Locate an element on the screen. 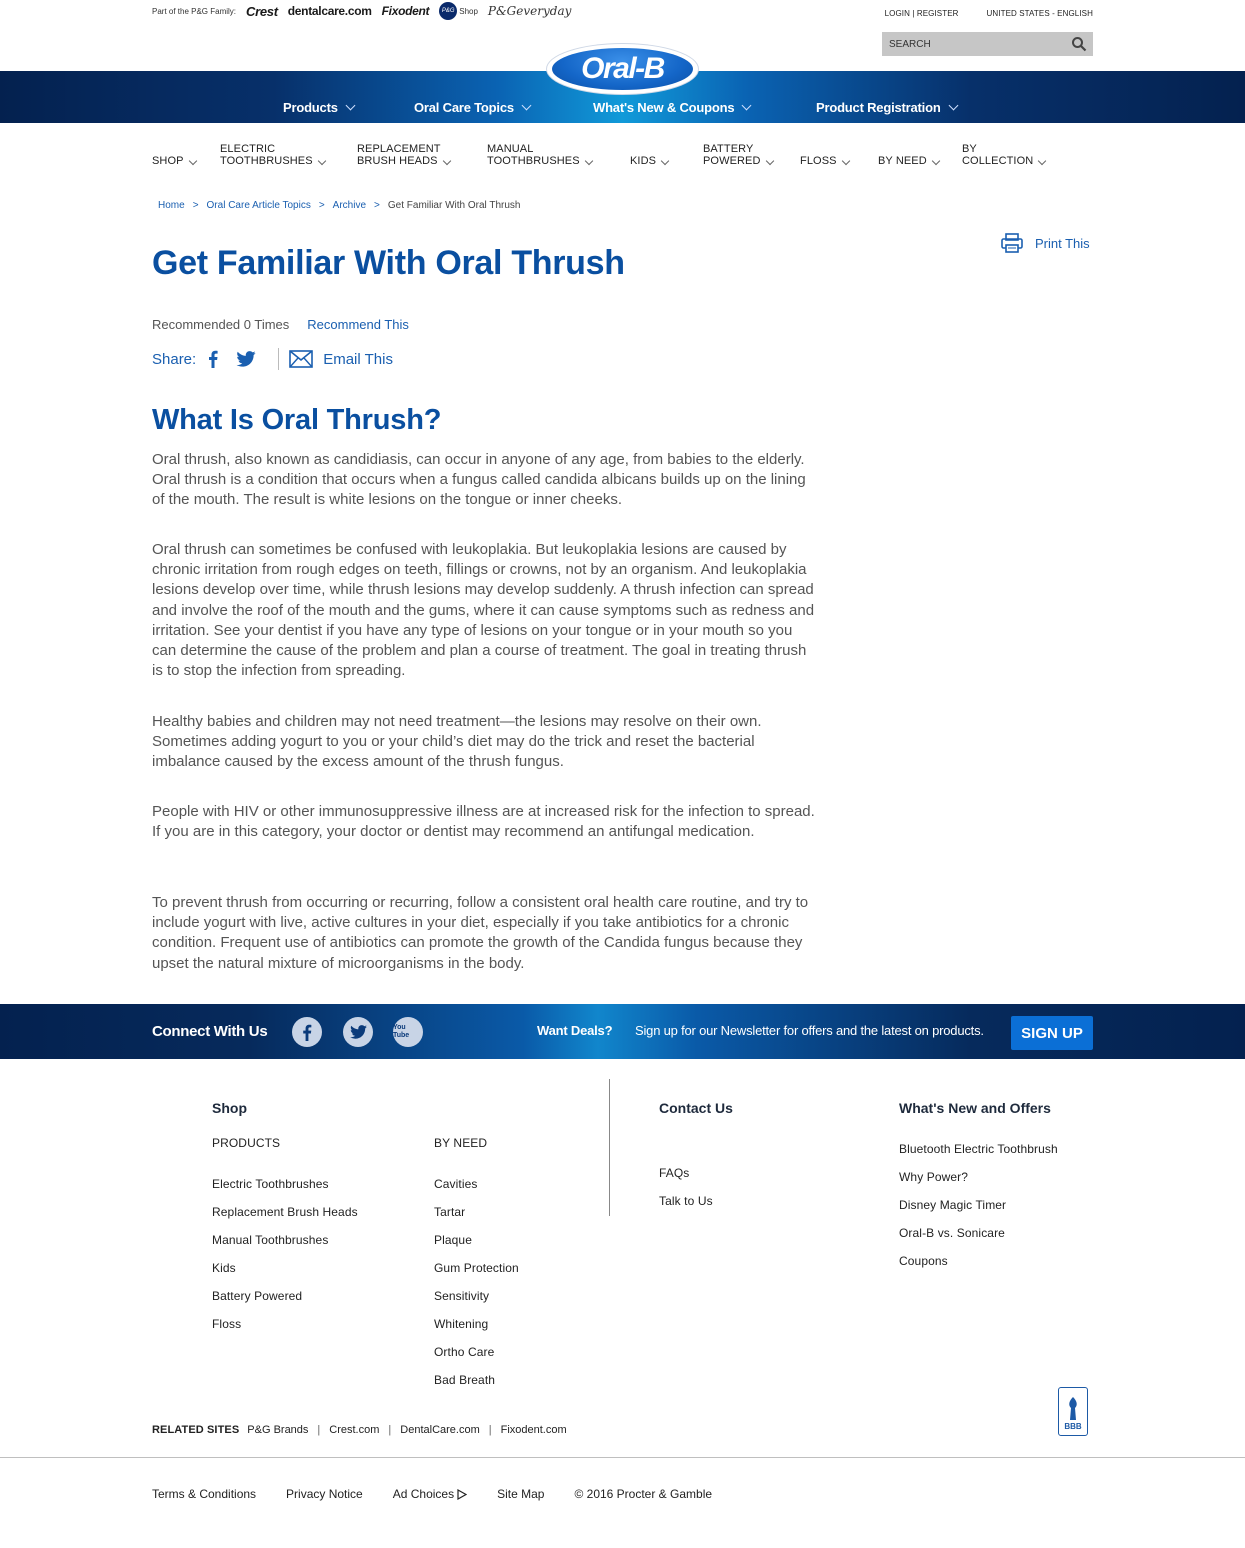 The width and height of the screenshot is (1245, 1548). footer-link-bad-breath: Bad Breath is located at coordinates (464, 1380).